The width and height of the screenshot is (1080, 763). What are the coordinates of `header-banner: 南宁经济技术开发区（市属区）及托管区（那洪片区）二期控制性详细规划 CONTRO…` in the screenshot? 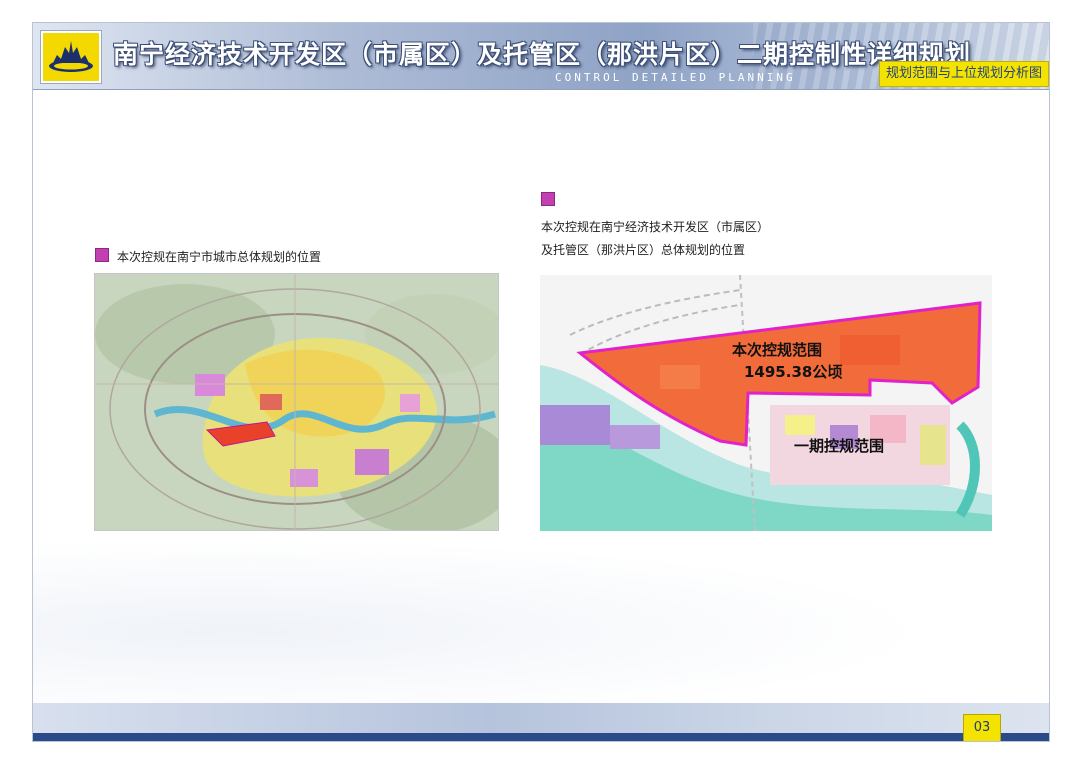 It's located at (541, 56).